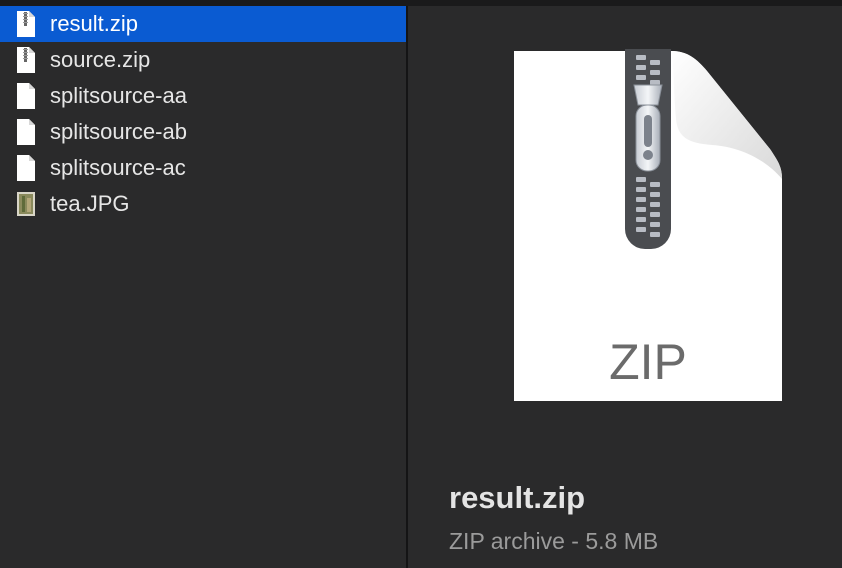  I want to click on preview-file-meta: ZIP archive - 5.8 MB, so click(554, 541).